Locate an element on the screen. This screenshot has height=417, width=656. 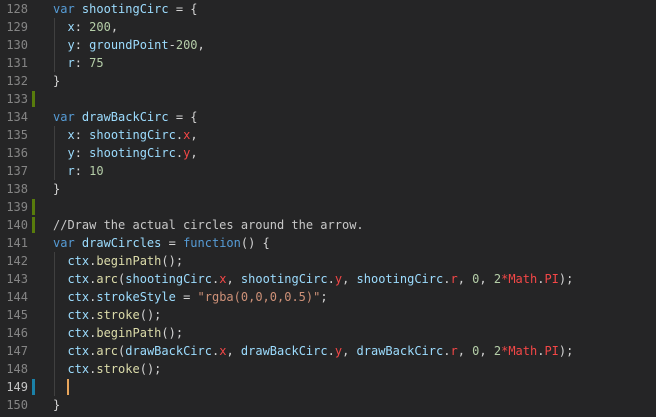
line-number: 128 is located at coordinates (17, 9).